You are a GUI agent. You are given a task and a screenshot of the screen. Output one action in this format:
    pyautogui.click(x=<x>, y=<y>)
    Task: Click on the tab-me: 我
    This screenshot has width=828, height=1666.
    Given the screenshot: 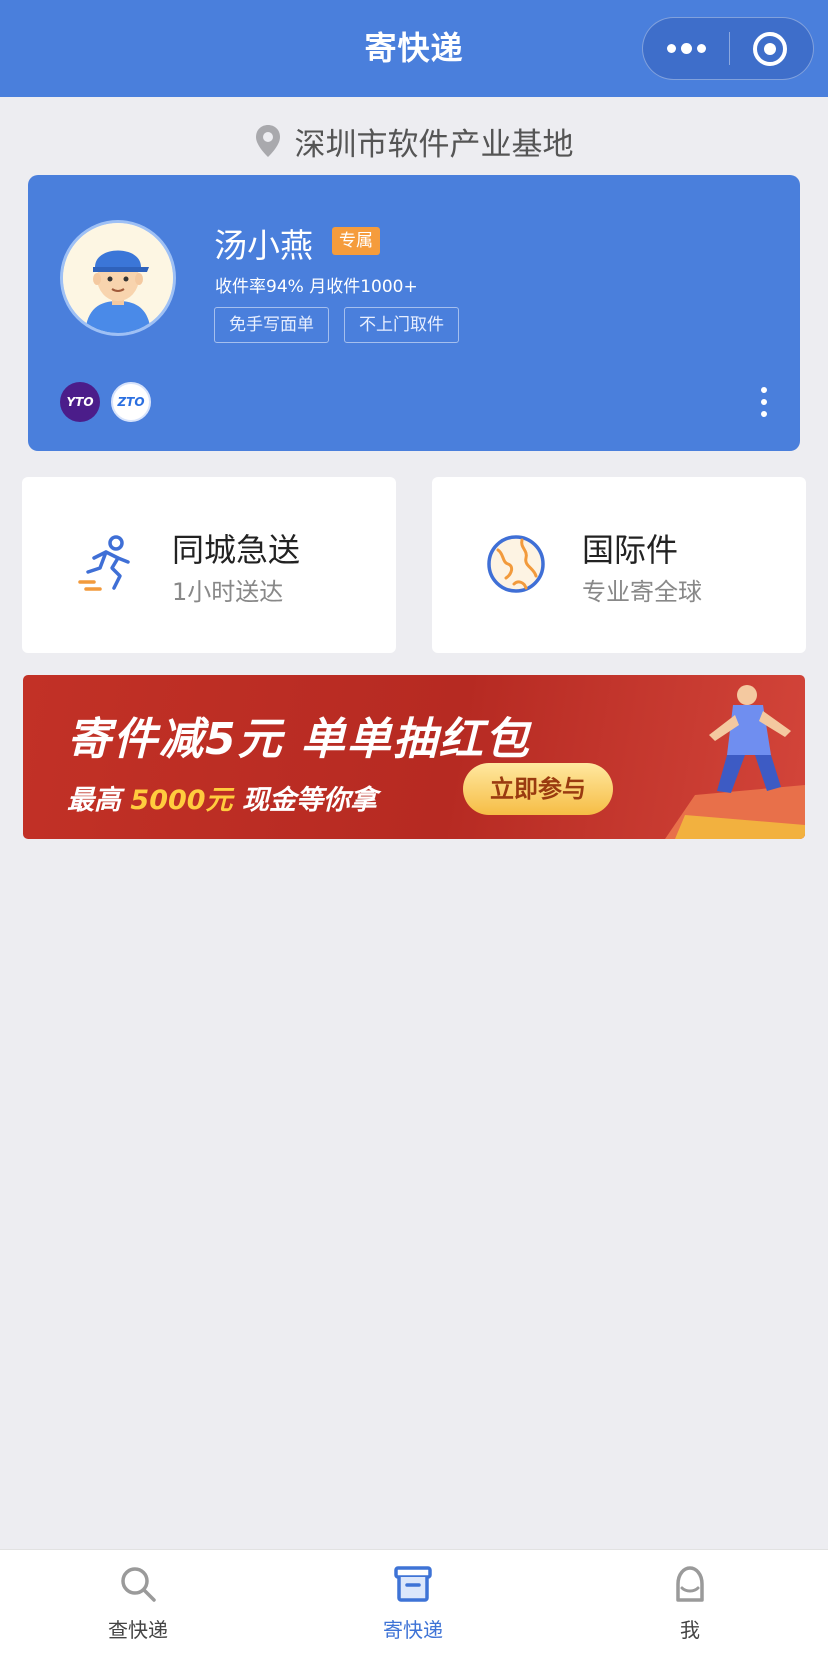 What is the action you would take?
    pyautogui.click(x=690, y=1608)
    